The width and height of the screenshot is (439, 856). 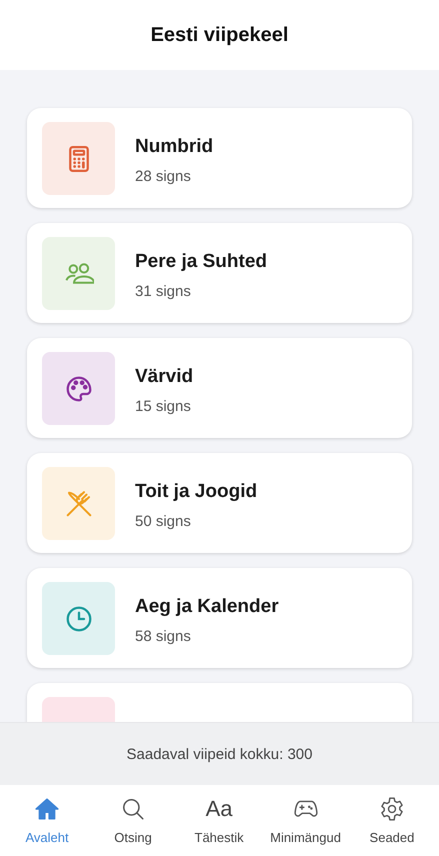 I want to click on category-title: Pere ja Suhted, so click(x=201, y=262).